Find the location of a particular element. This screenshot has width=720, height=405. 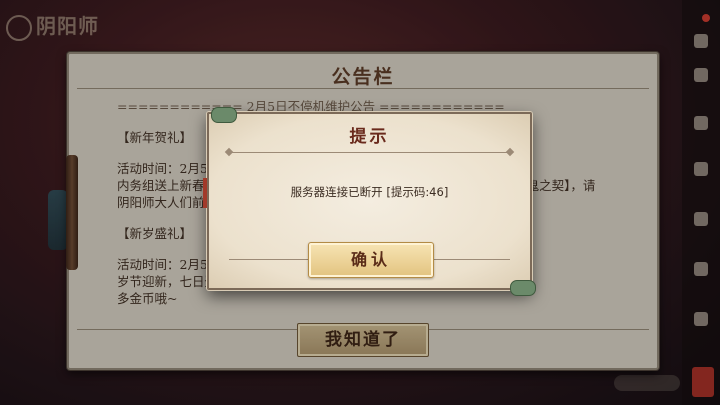

side-menu is located at coordinates (701, 202).